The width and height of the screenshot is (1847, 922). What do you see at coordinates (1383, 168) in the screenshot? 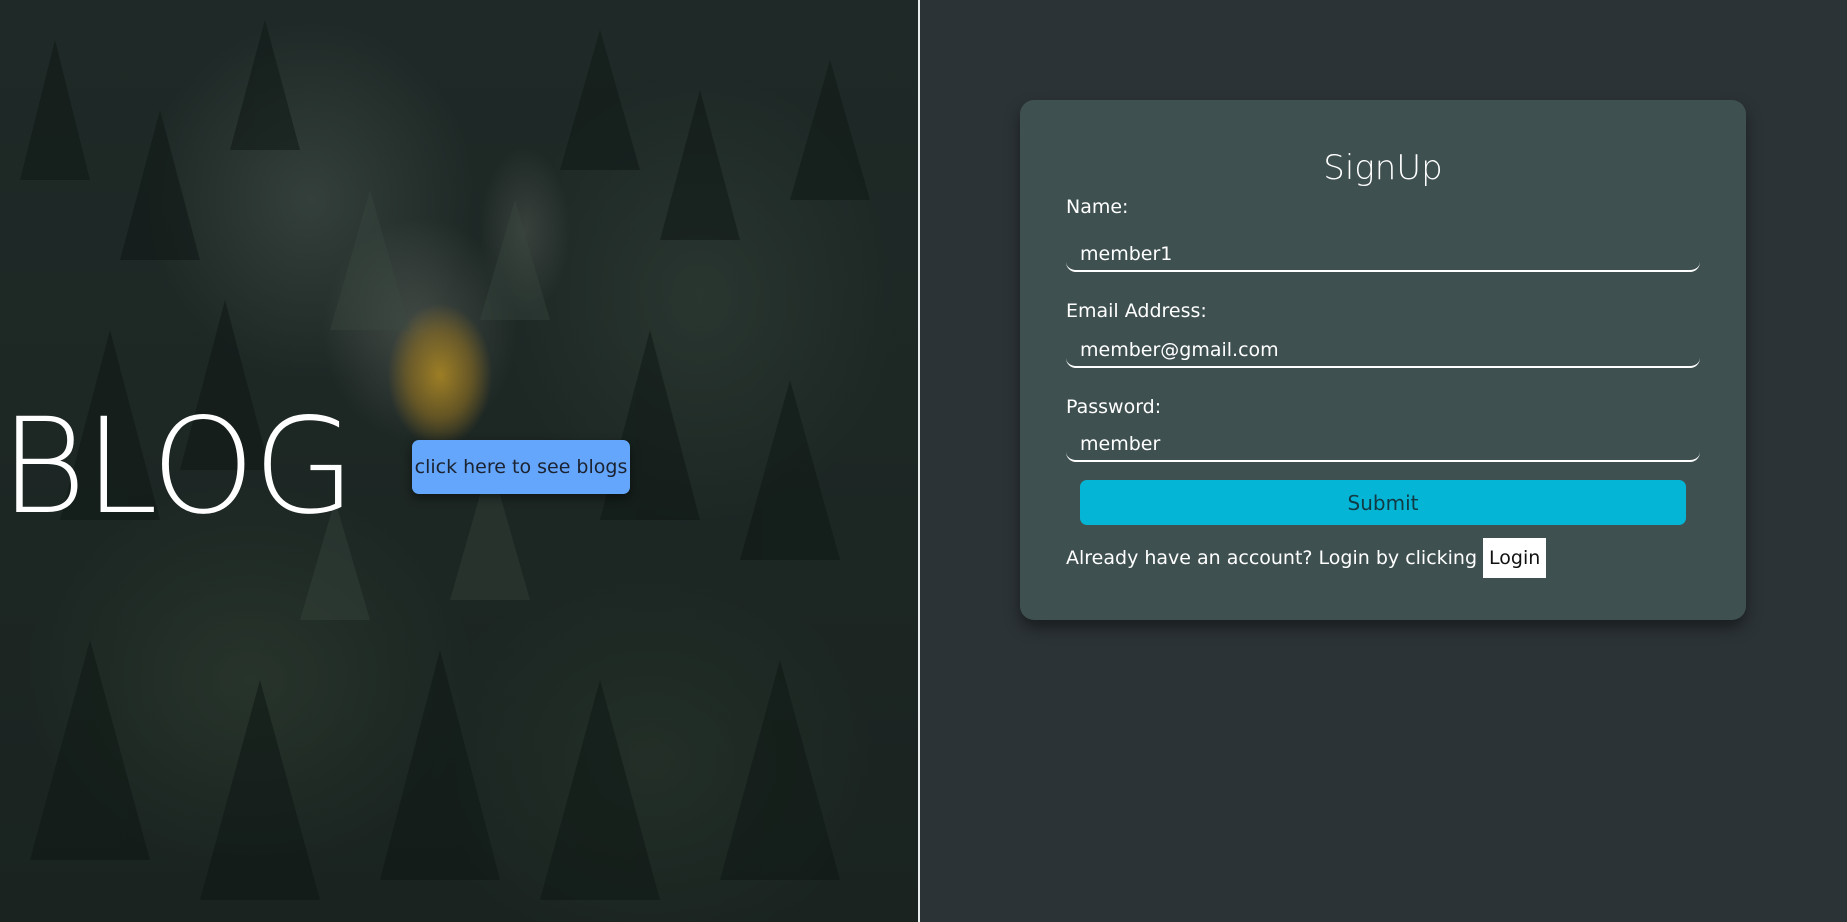
I see `signup-title: SignUp` at bounding box center [1383, 168].